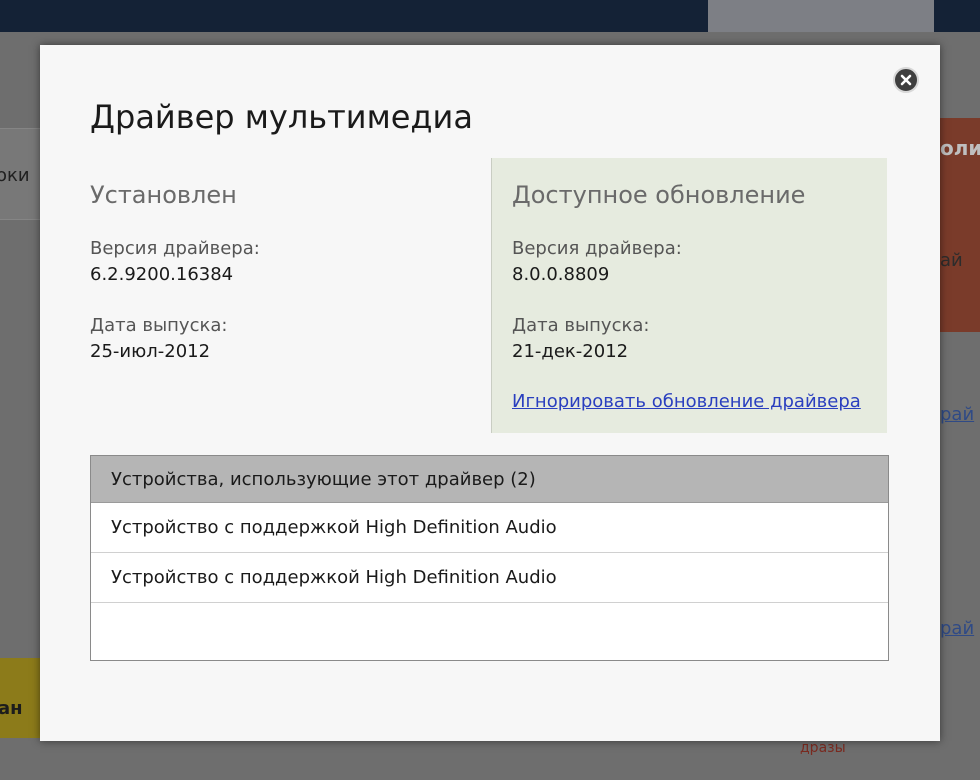 This screenshot has height=780, width=980. I want to click on installed-version-value: 6.2.9200.16384, so click(162, 274).